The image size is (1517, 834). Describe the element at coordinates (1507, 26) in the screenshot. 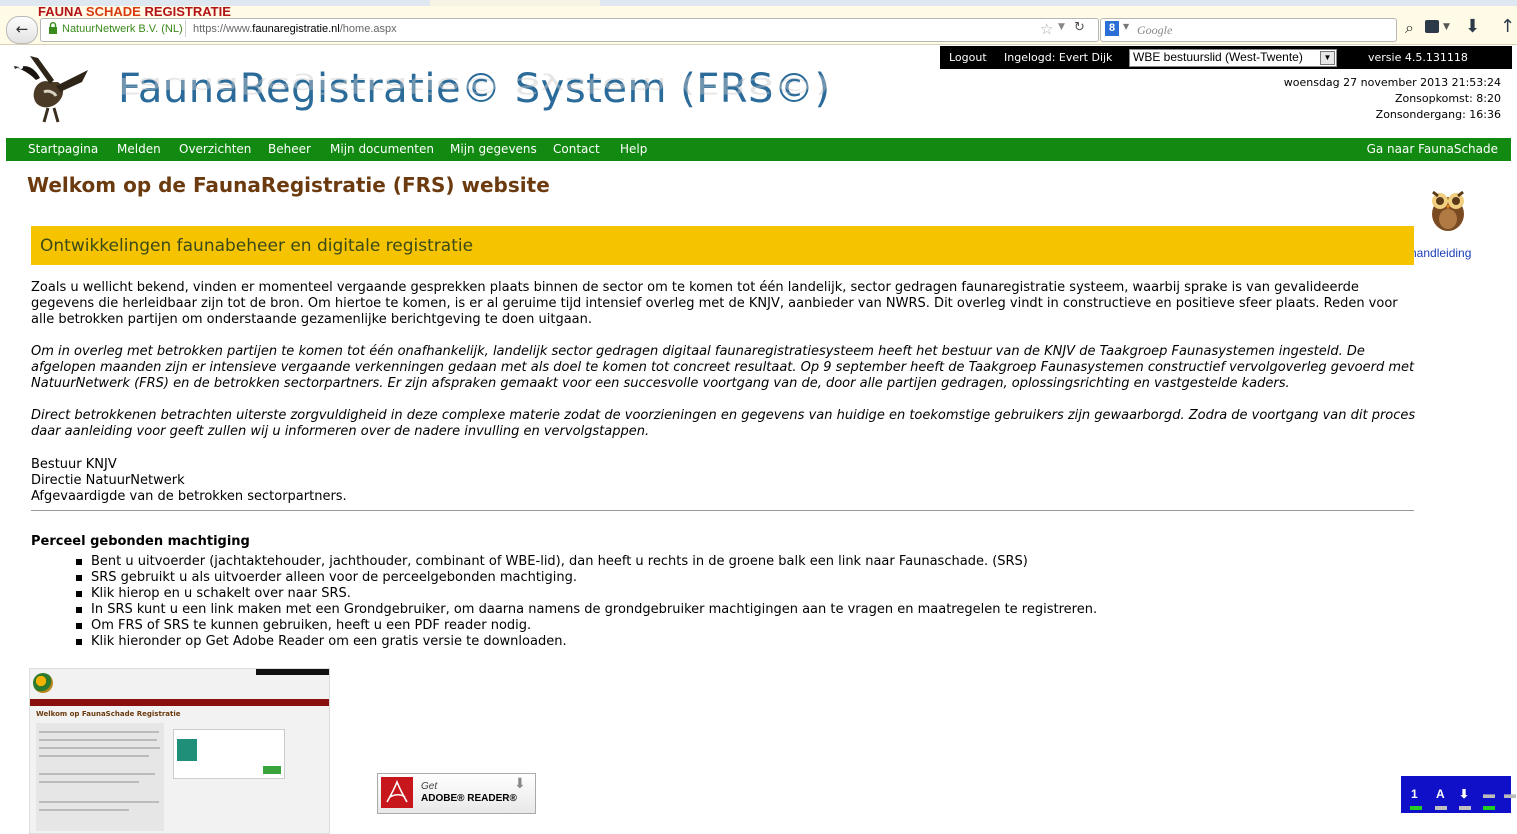

I see `home-icon: ↑` at that location.